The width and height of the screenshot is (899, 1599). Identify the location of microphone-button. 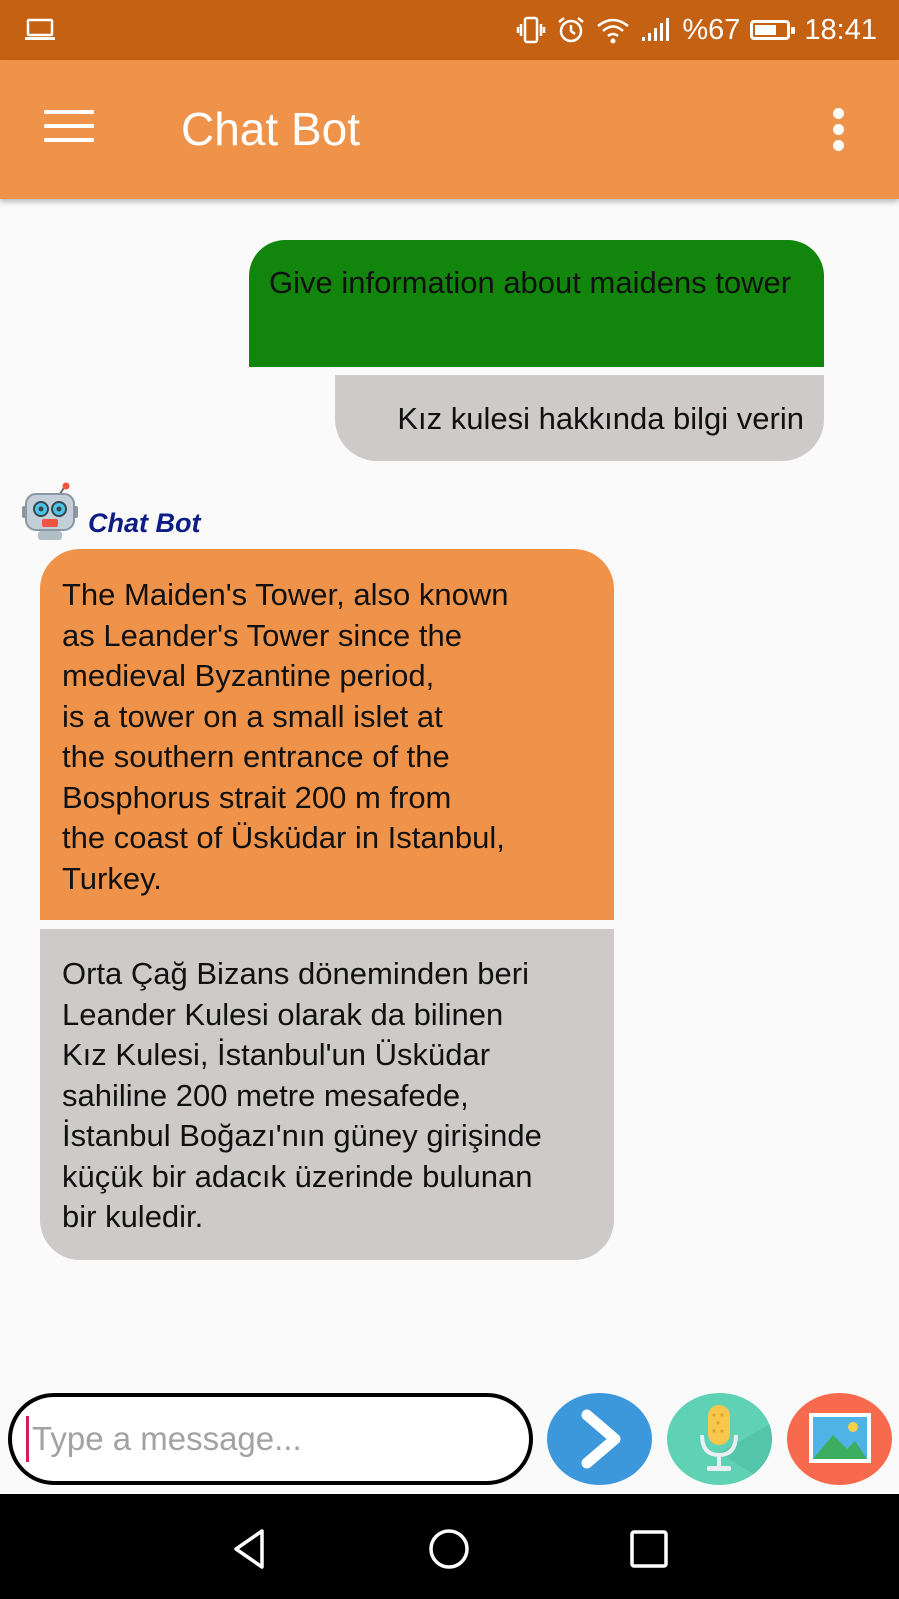
(719, 1439).